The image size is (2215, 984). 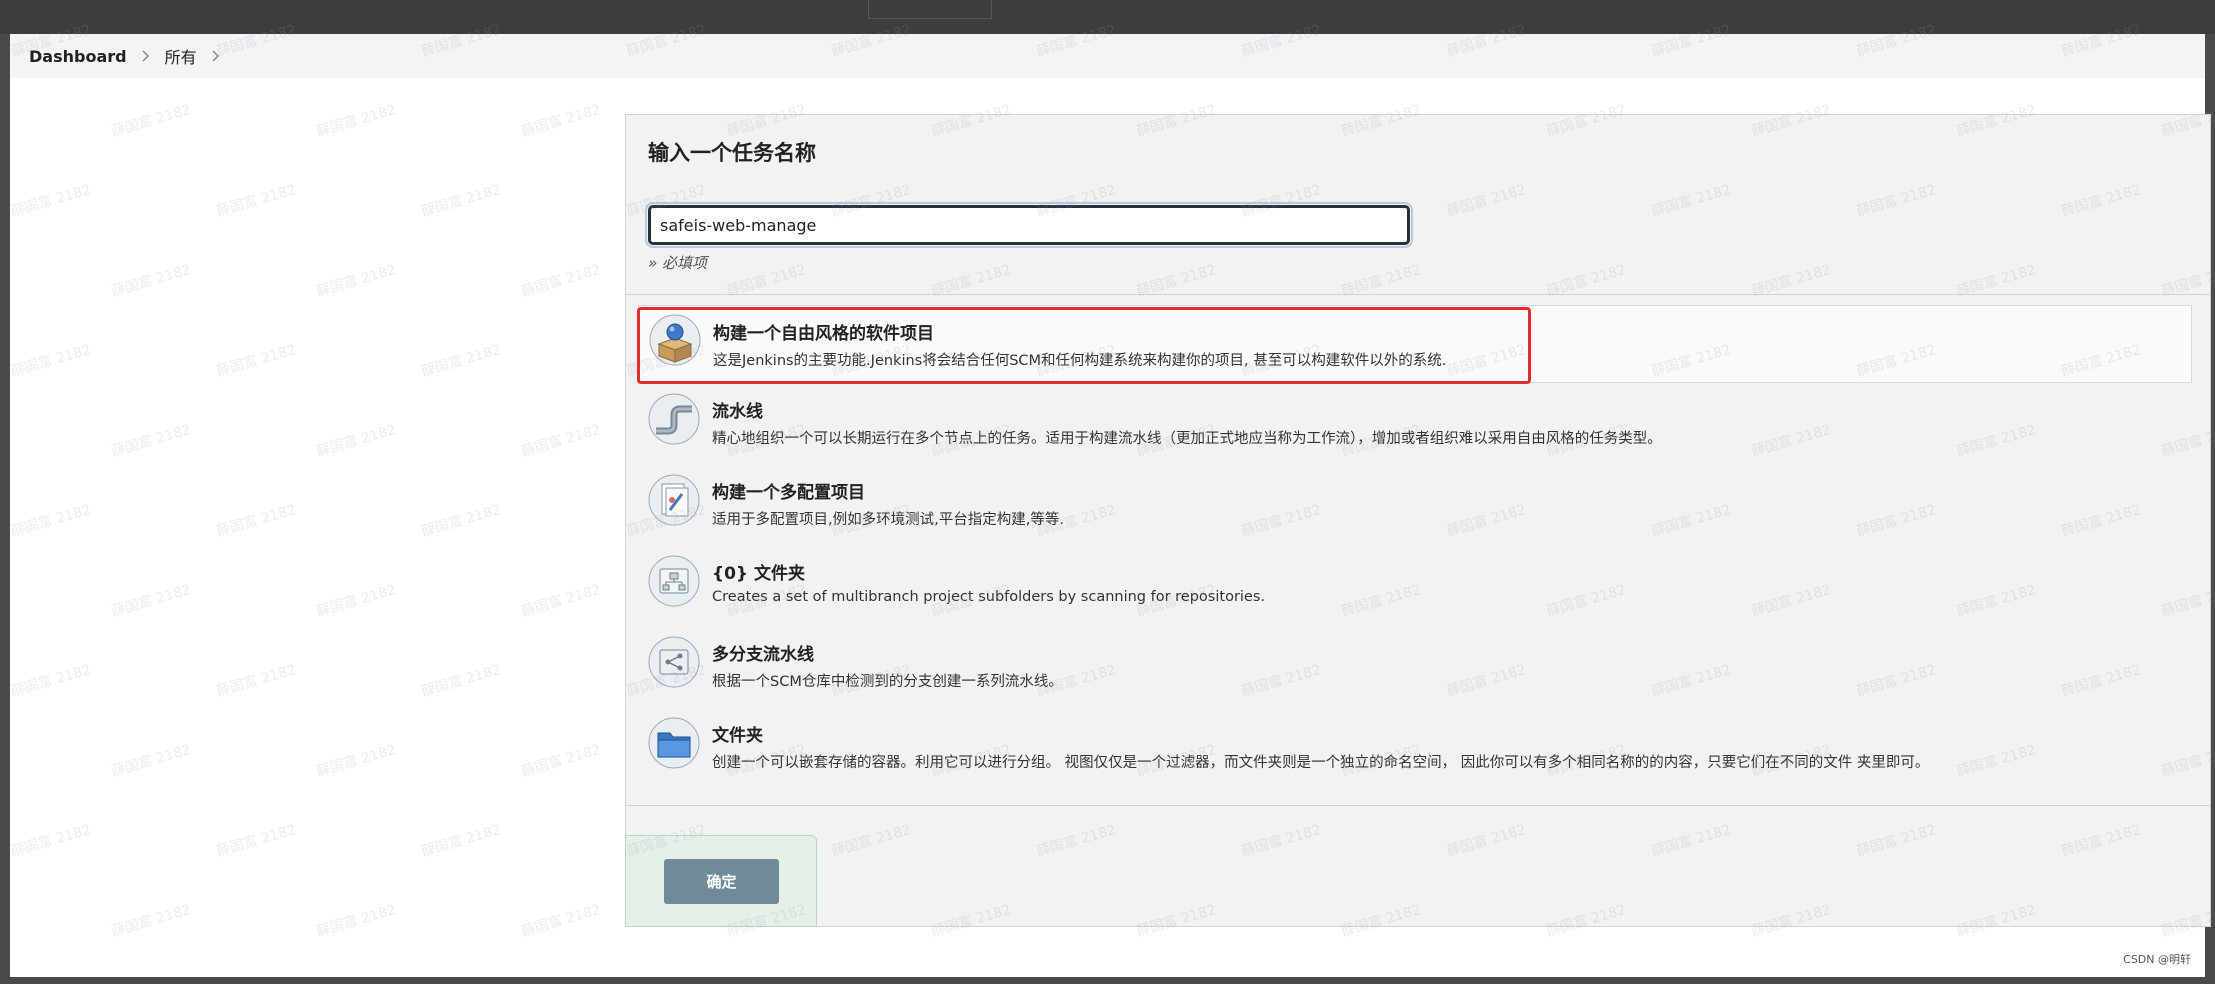 What do you see at coordinates (887, 682) in the screenshot?
I see `item-type-description: 根据一个SCM仓库中检测到的分支创建一系列流水线。` at bounding box center [887, 682].